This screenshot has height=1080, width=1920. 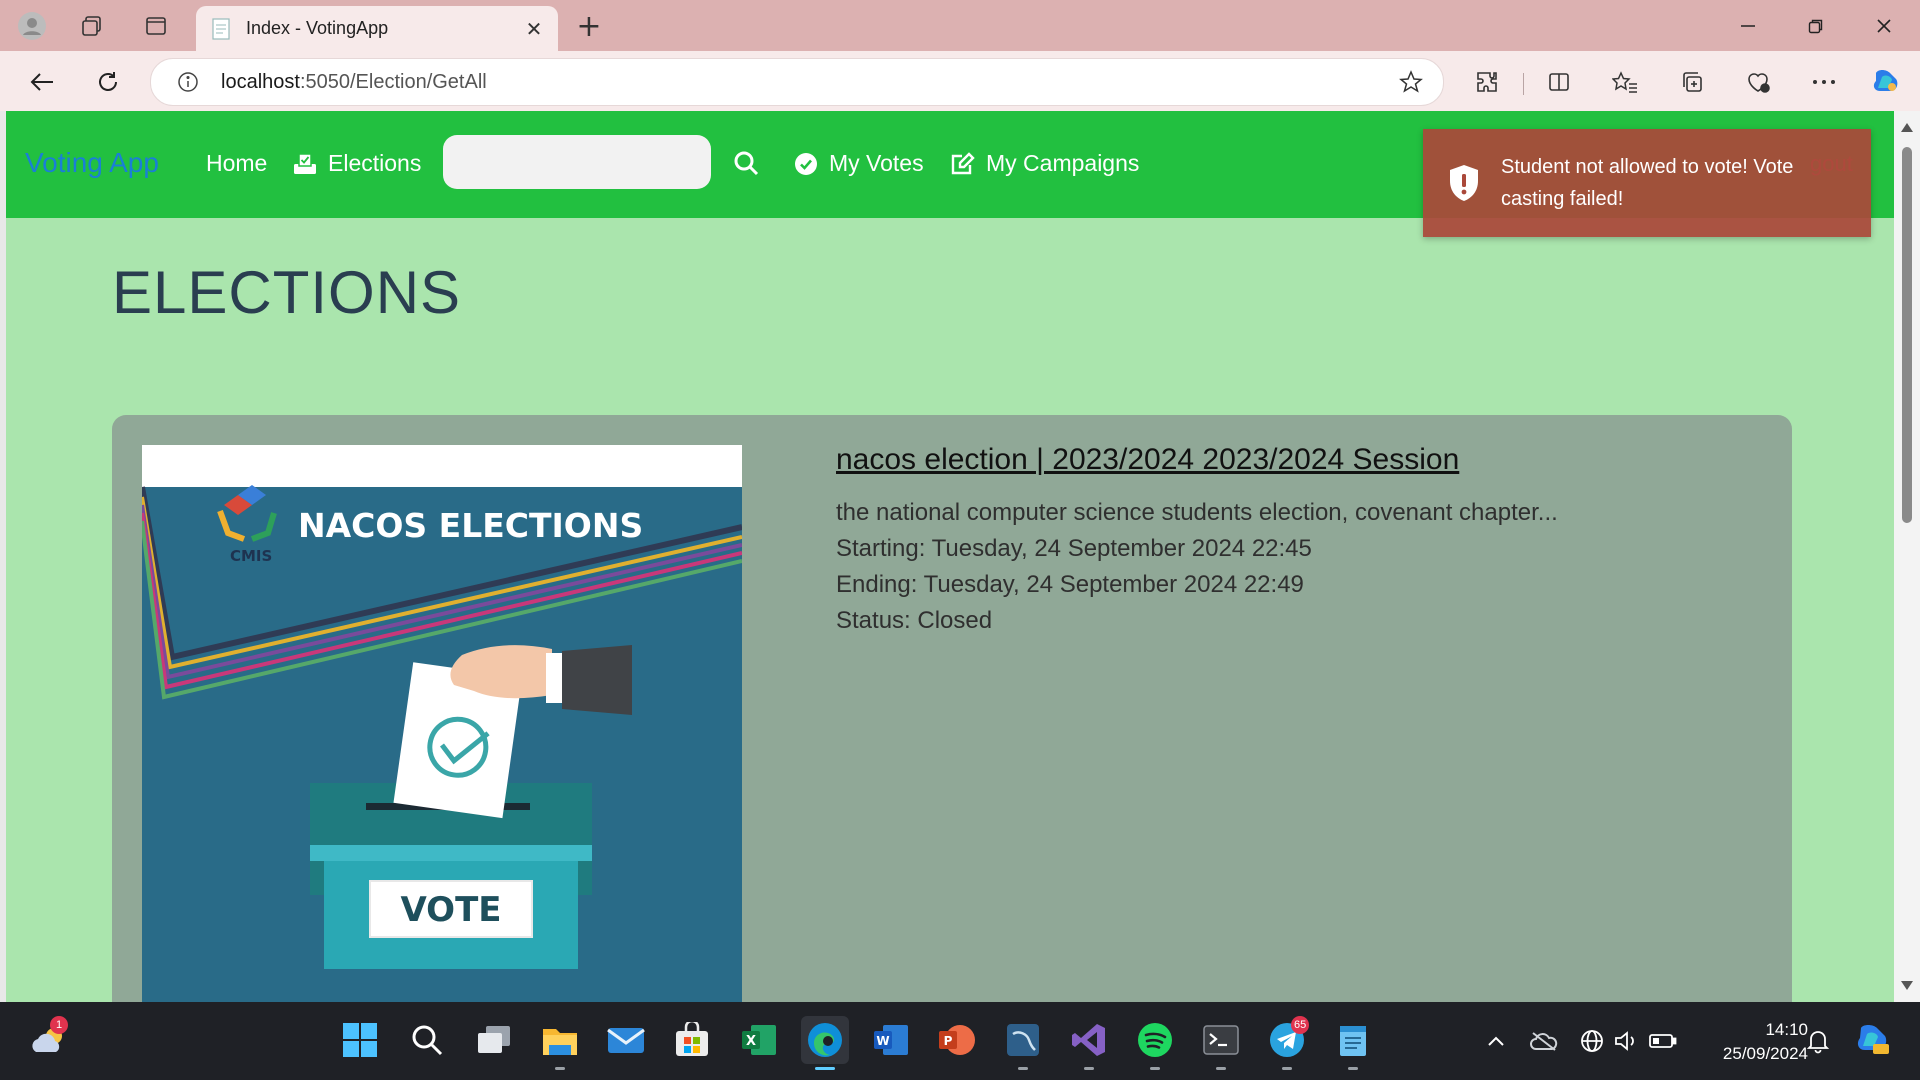 What do you see at coordinates (1818, 1041) in the screenshot?
I see `notifications-bell-icon` at bounding box center [1818, 1041].